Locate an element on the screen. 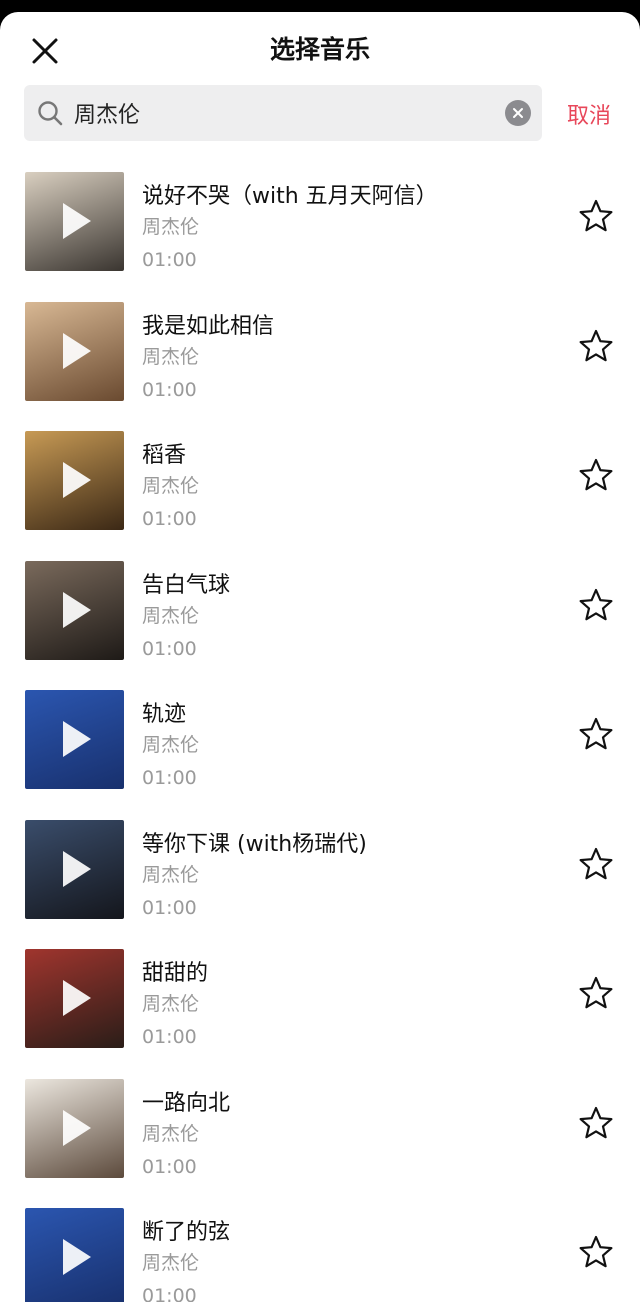  clear-icon is located at coordinates (518, 113).